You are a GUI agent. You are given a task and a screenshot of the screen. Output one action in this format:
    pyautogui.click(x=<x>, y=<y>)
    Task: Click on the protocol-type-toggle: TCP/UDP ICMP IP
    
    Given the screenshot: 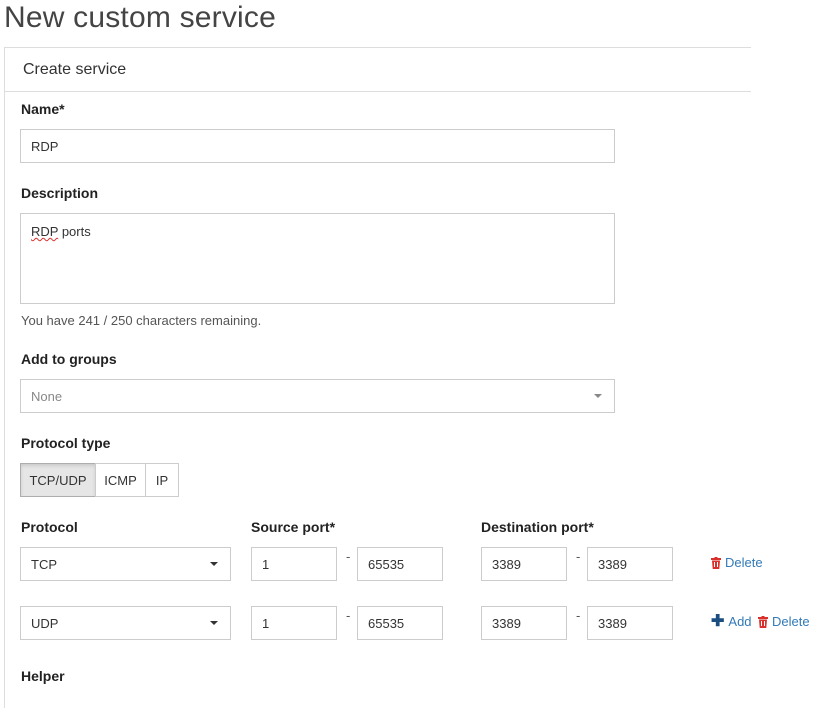 What is the action you would take?
    pyautogui.click(x=99, y=480)
    